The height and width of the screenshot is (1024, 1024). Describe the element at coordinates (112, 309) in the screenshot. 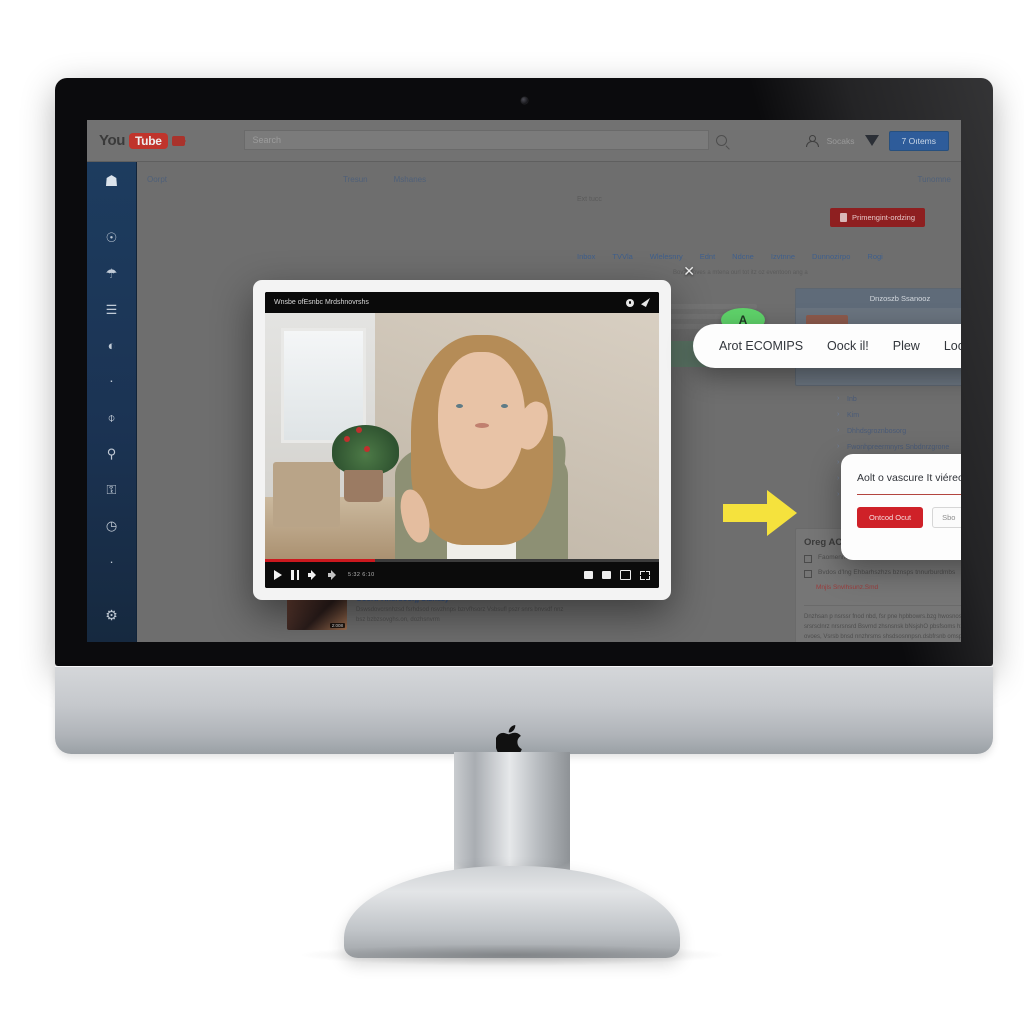

I see `sidebar-item-subscriptions: ☰` at that location.